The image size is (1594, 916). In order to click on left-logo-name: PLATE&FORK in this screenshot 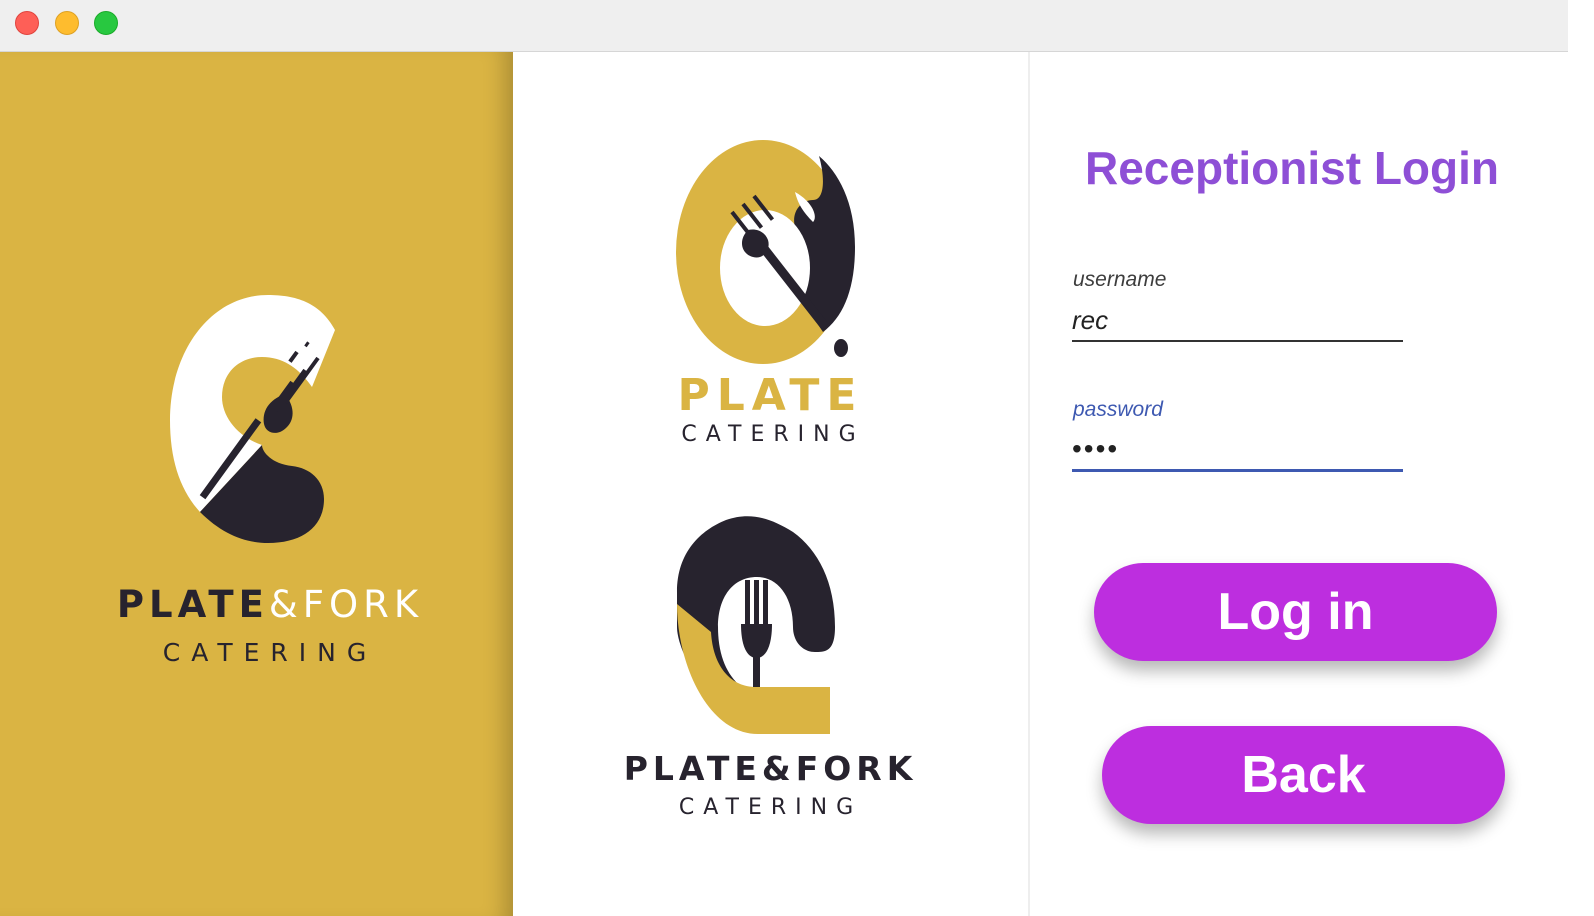, I will do `click(270, 604)`.